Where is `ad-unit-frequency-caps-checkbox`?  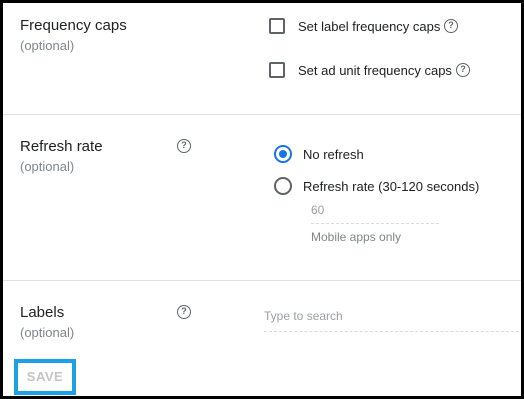 ad-unit-frequency-caps-checkbox is located at coordinates (277, 70).